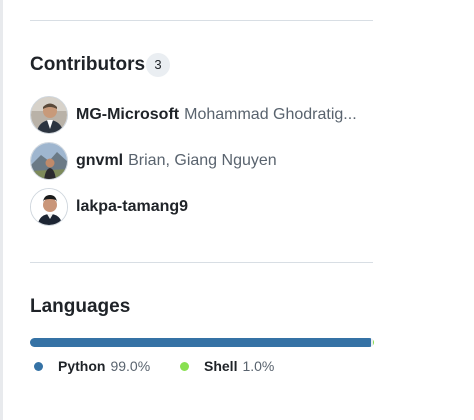  I want to click on language-name: Shell, so click(221, 366).